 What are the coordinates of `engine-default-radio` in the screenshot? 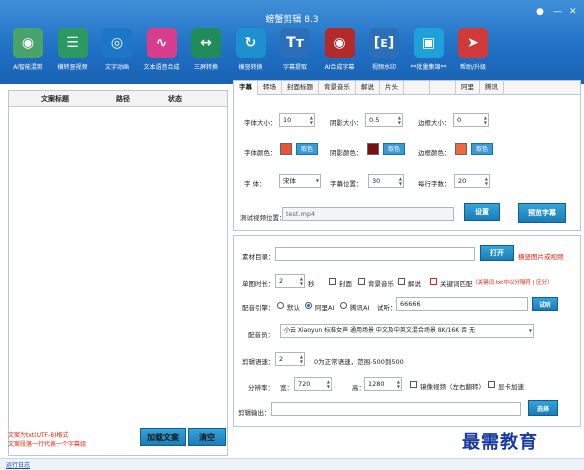 It's located at (280, 305).